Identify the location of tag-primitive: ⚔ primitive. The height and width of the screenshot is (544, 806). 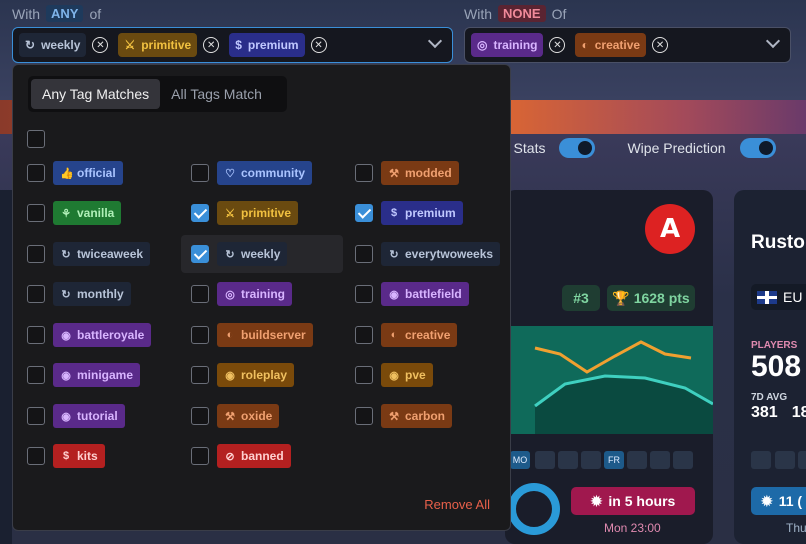
(258, 213).